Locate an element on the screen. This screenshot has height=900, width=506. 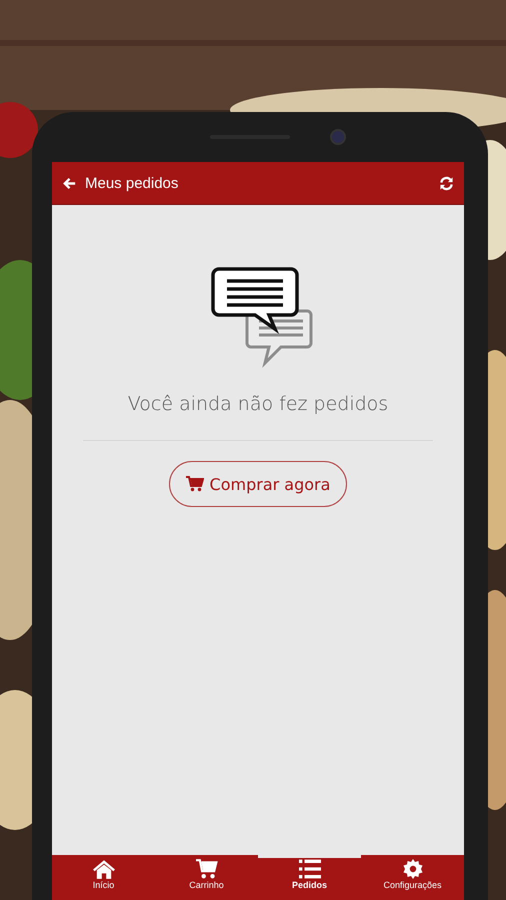
nav-tab: Carrinho is located at coordinates (206, 877).